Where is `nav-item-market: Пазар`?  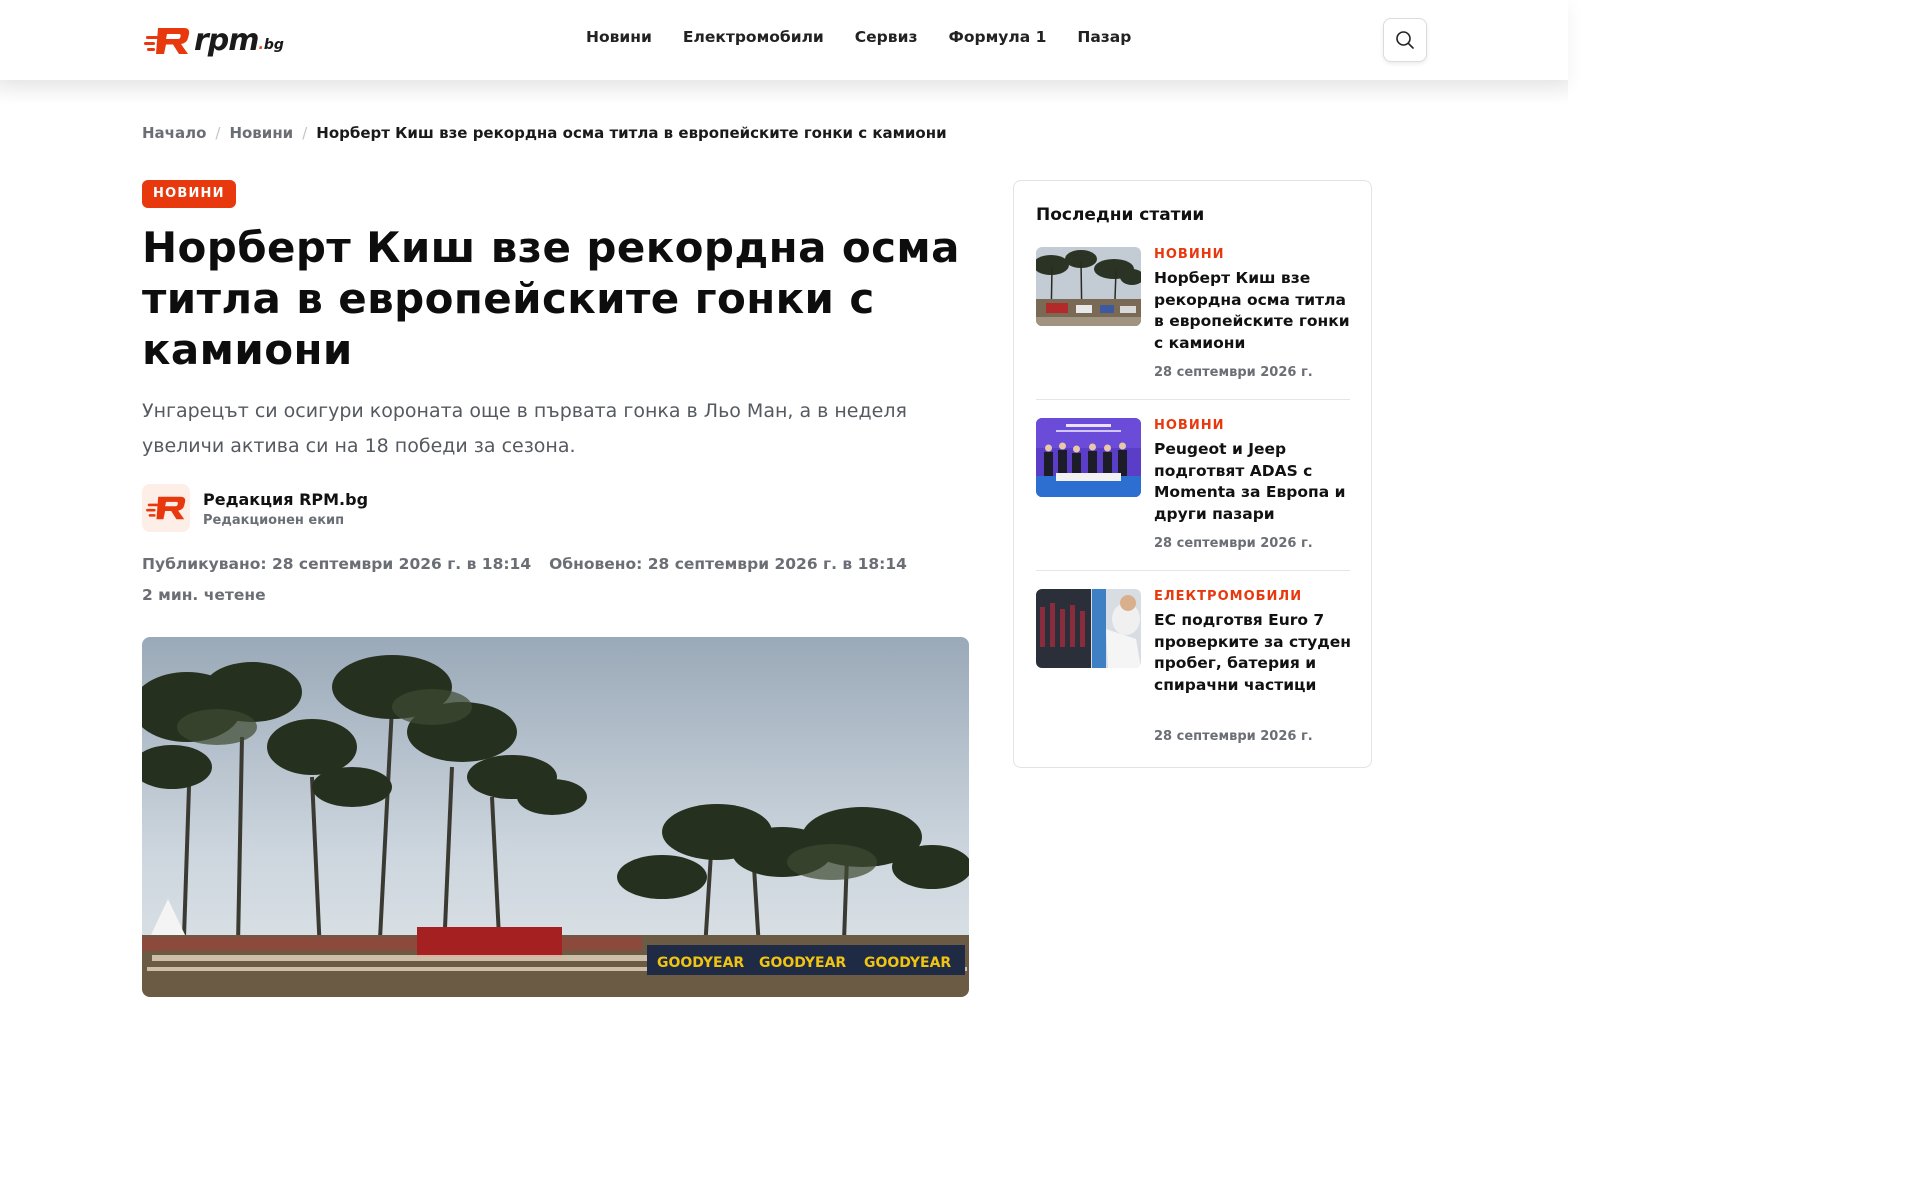 nav-item-market: Пазар is located at coordinates (1104, 37).